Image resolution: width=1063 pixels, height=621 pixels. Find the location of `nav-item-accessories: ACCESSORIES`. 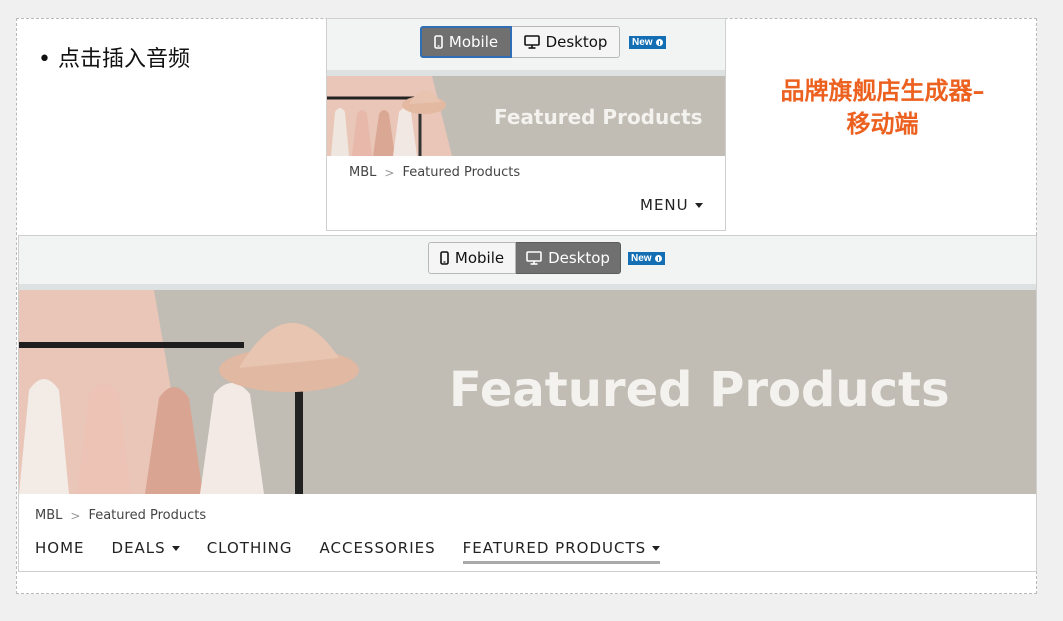

nav-item-accessories: ACCESSORIES is located at coordinates (378, 551).